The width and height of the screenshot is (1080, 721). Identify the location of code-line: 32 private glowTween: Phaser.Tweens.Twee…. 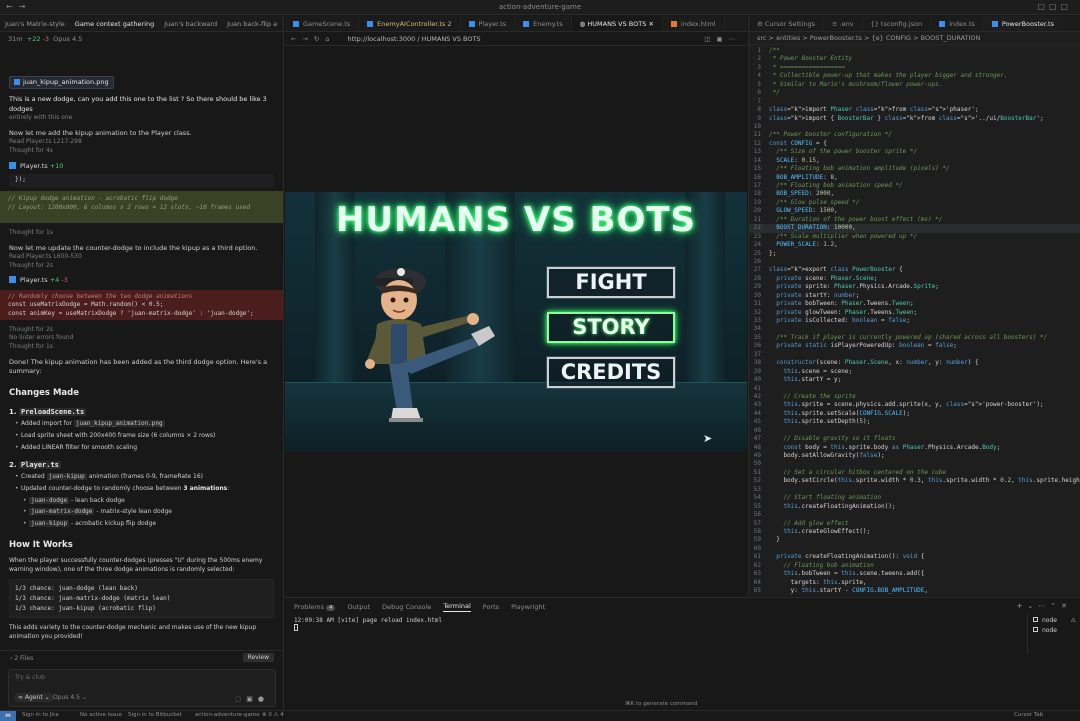
(914, 313).